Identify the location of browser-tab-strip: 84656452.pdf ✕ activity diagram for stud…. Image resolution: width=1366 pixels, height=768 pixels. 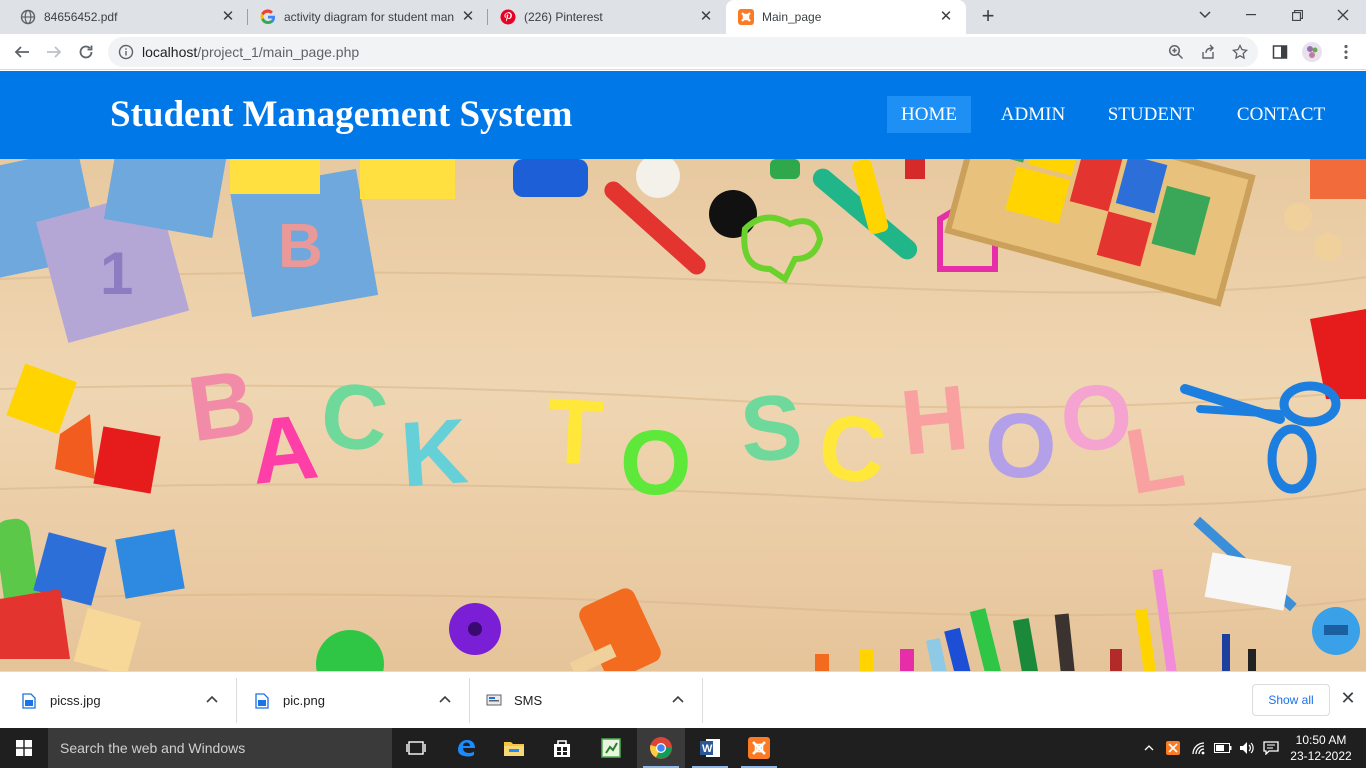
(683, 17).